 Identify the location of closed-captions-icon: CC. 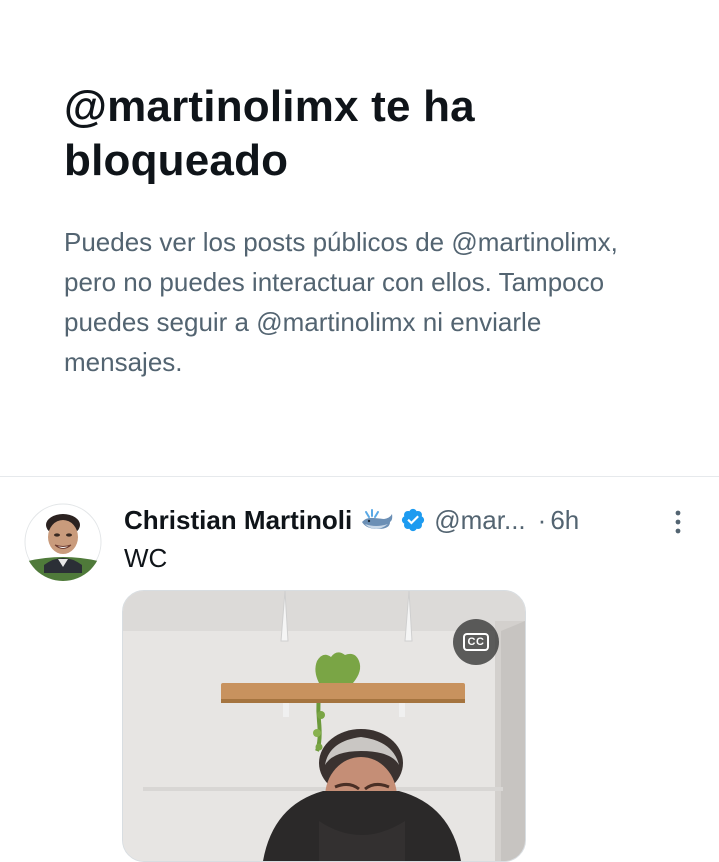
(476, 642).